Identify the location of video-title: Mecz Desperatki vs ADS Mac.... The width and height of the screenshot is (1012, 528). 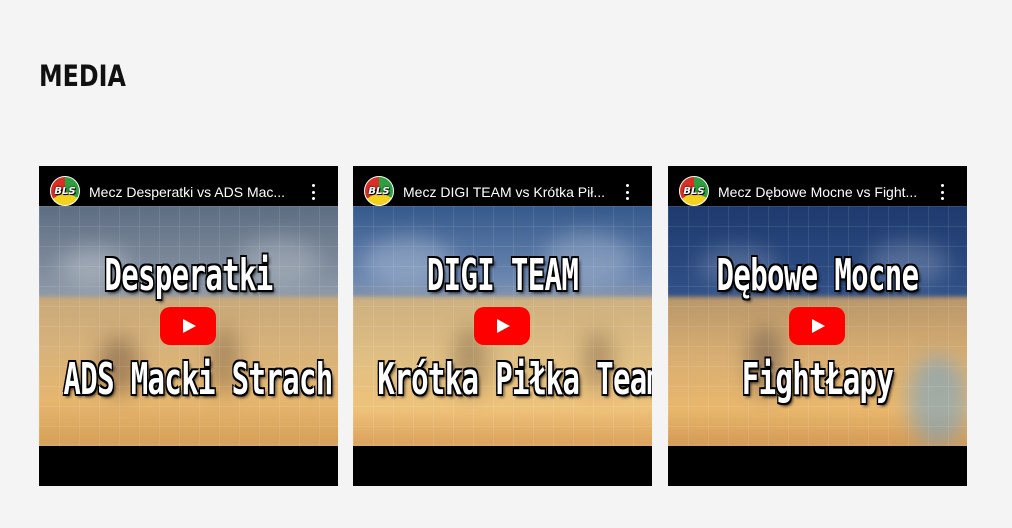
(194, 192).